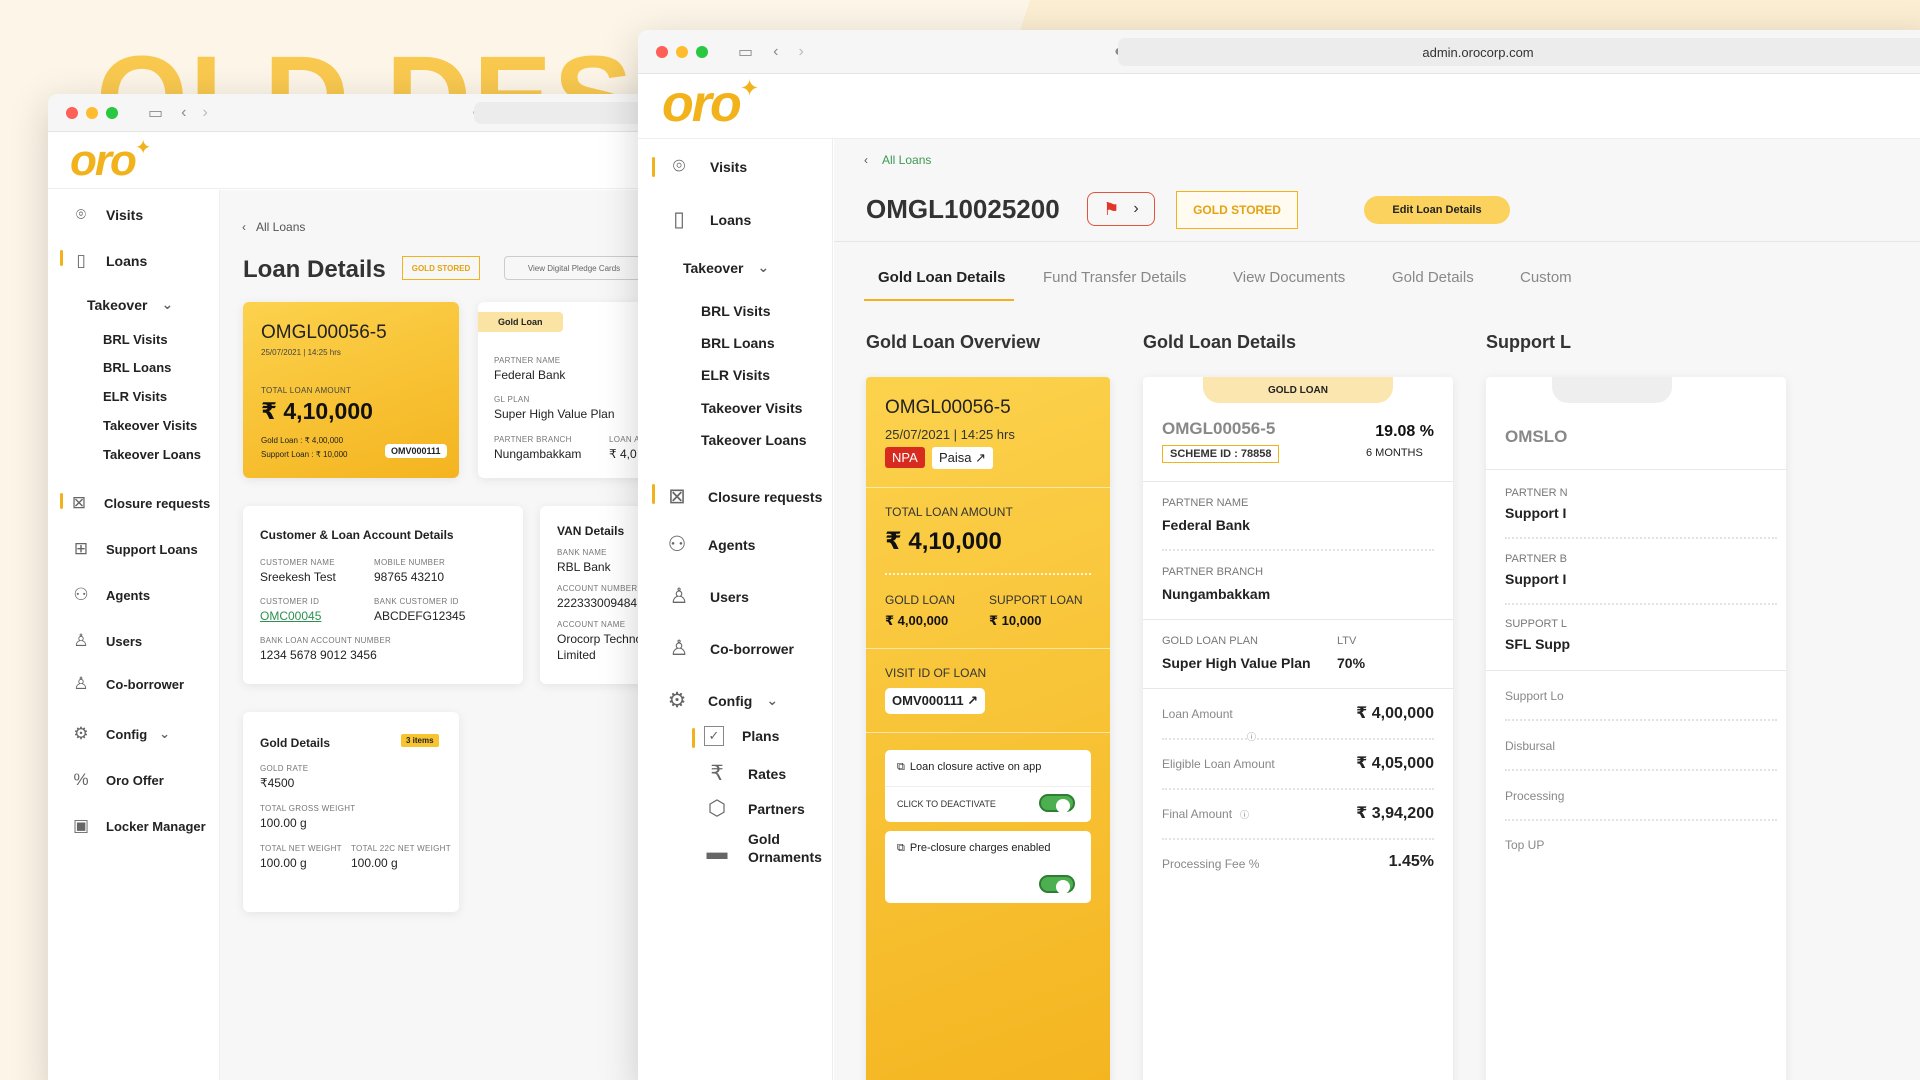 The height and width of the screenshot is (1080, 1920). I want to click on tab-customer: Custom, so click(1546, 277).